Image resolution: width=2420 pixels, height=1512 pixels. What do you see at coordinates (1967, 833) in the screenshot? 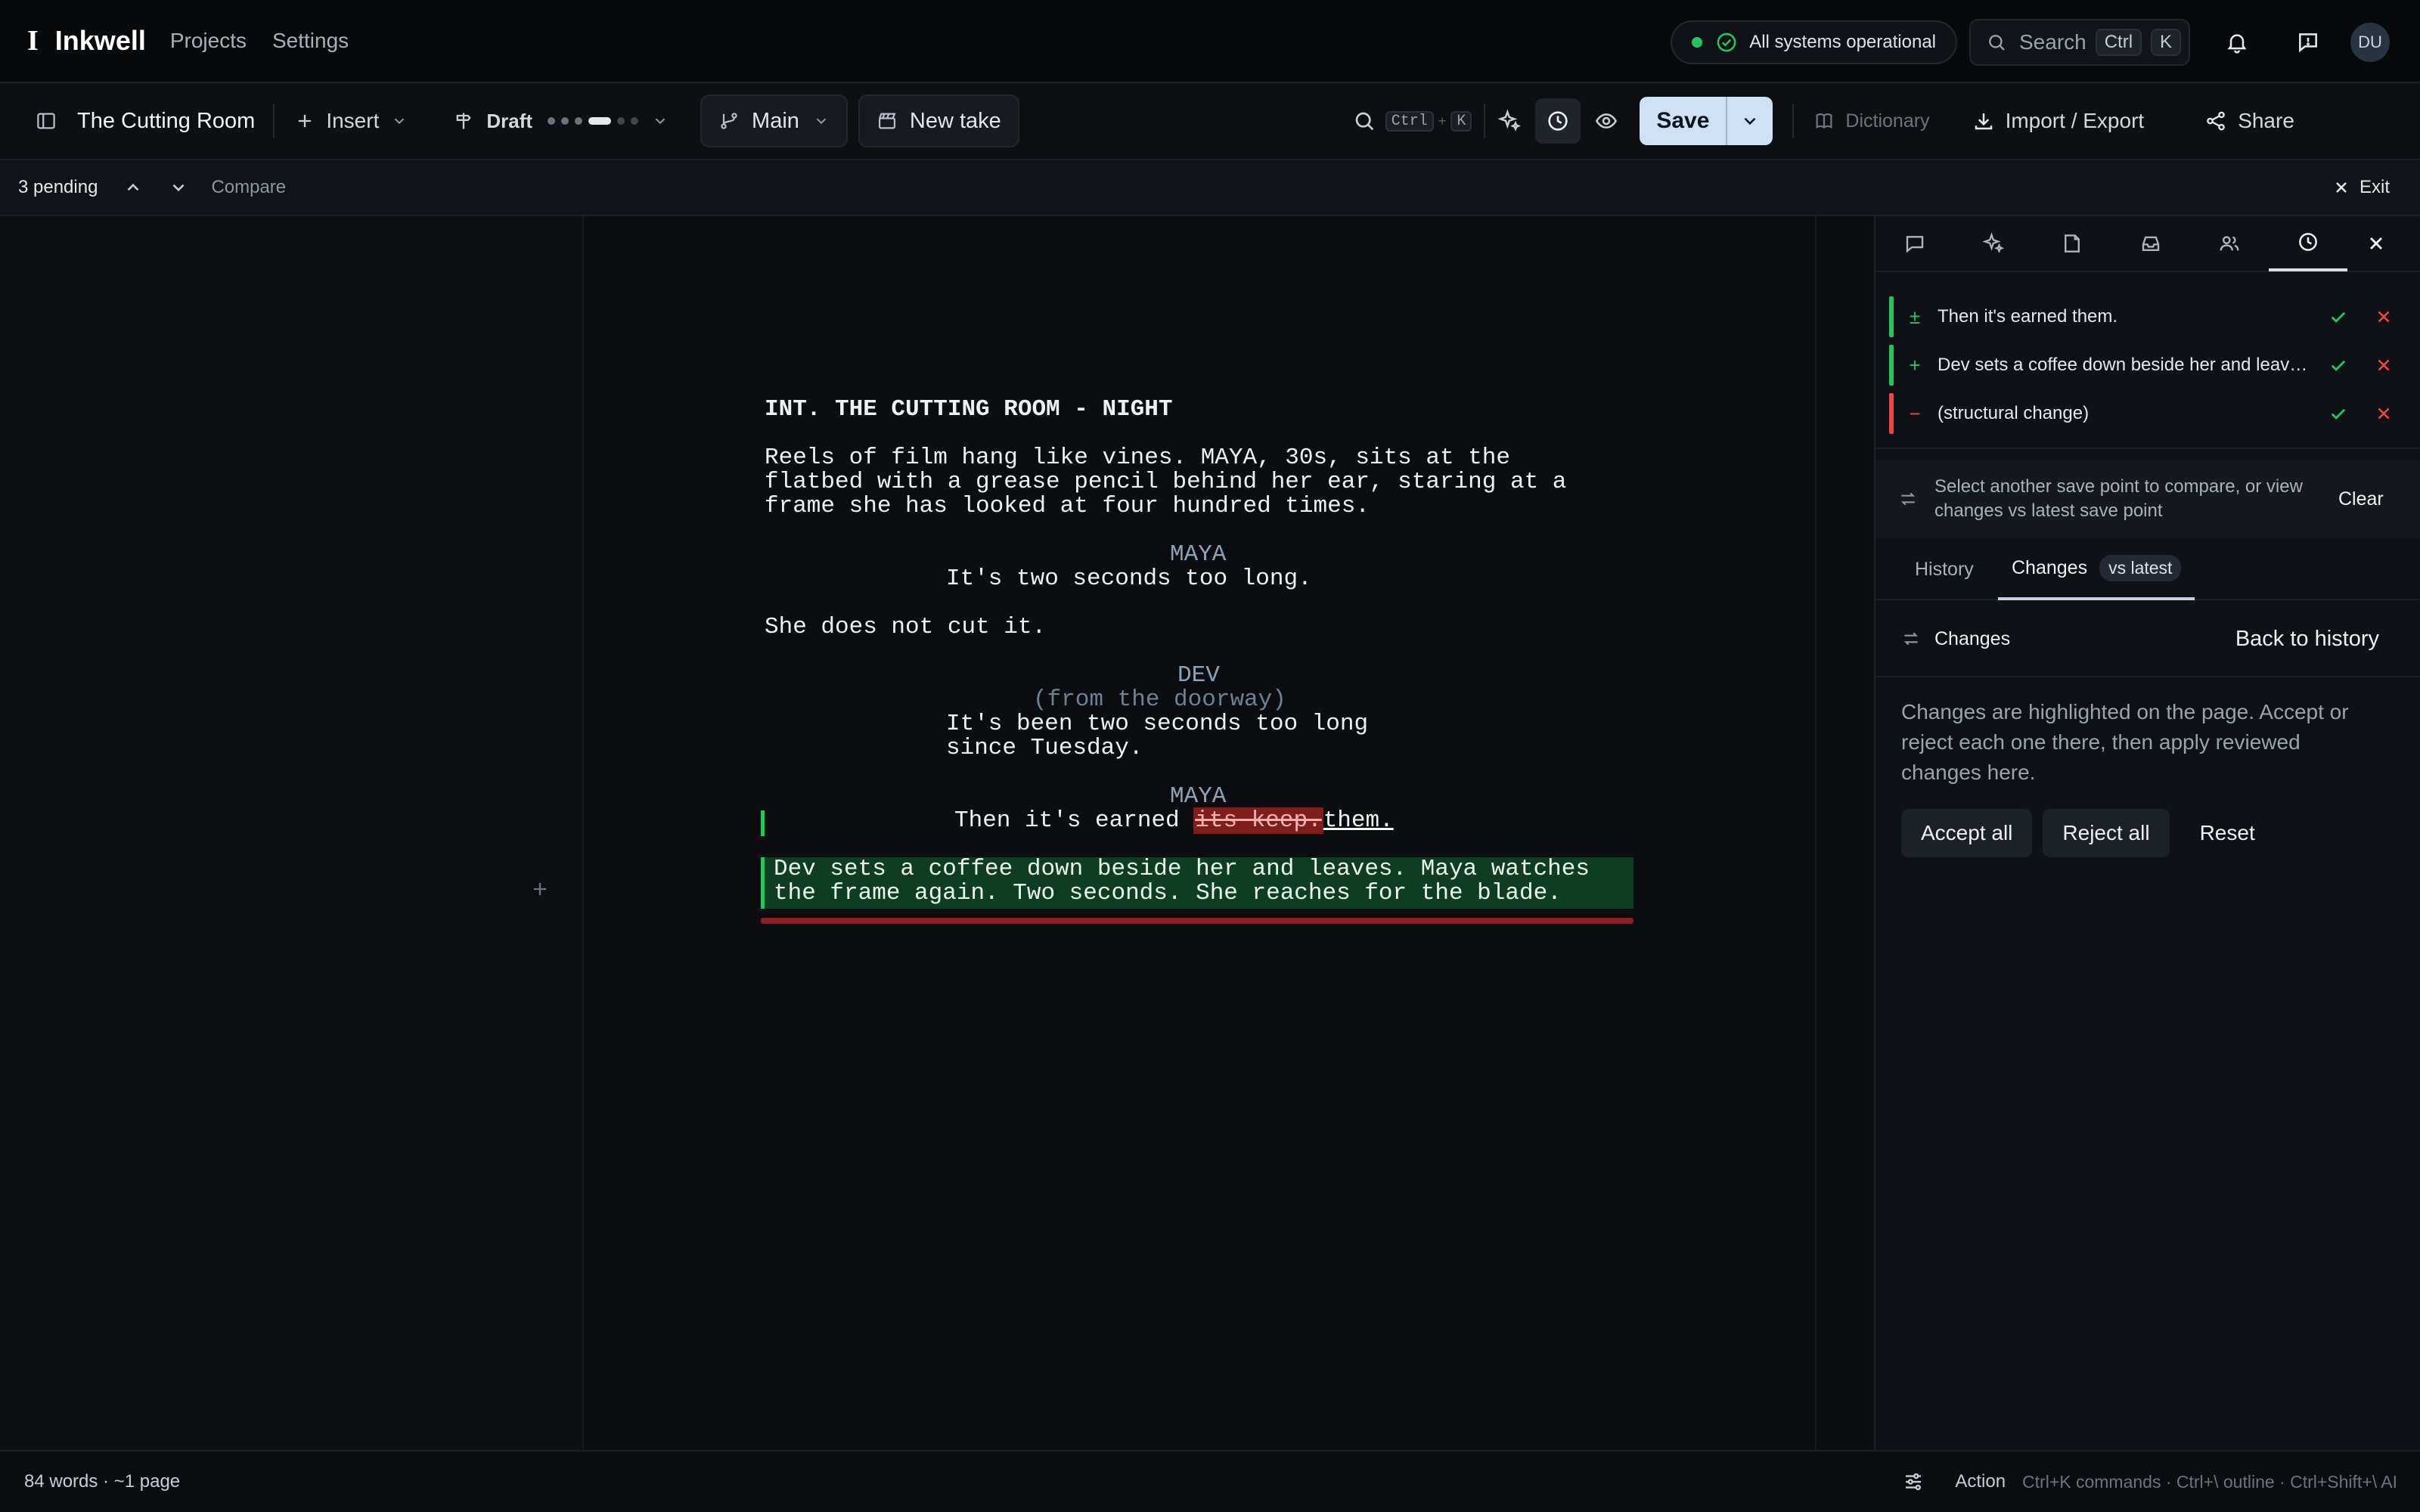
I see `accept-all-button: Accept all` at bounding box center [1967, 833].